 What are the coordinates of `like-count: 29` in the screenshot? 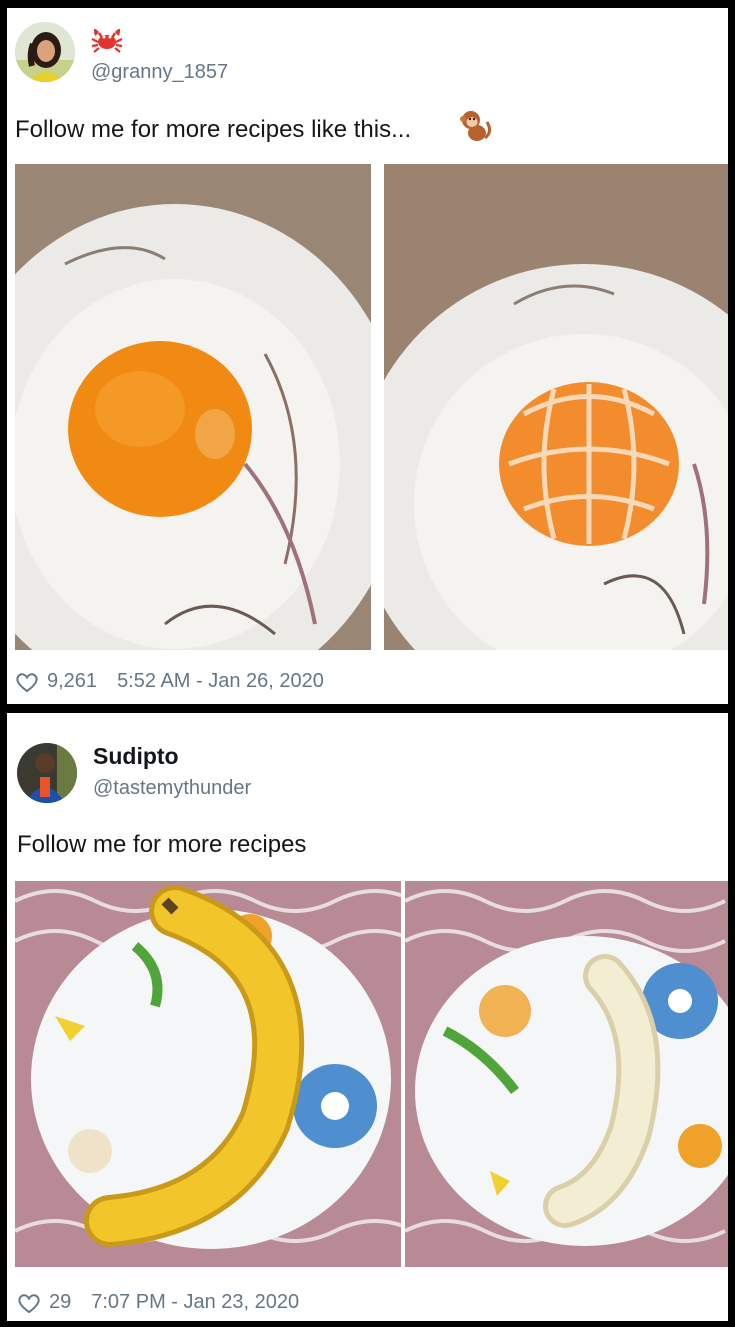 It's located at (60, 1302).